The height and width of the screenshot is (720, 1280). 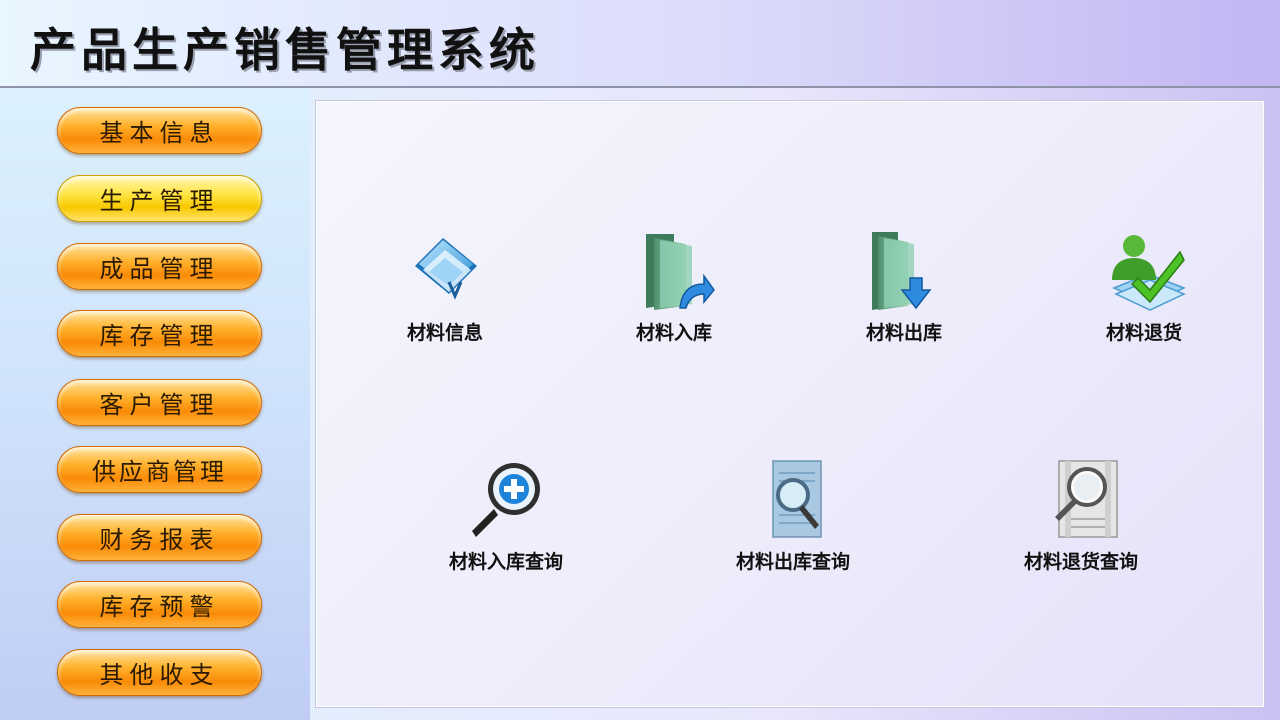 I want to click on function-label: 材料退货, so click(x=1143, y=333).